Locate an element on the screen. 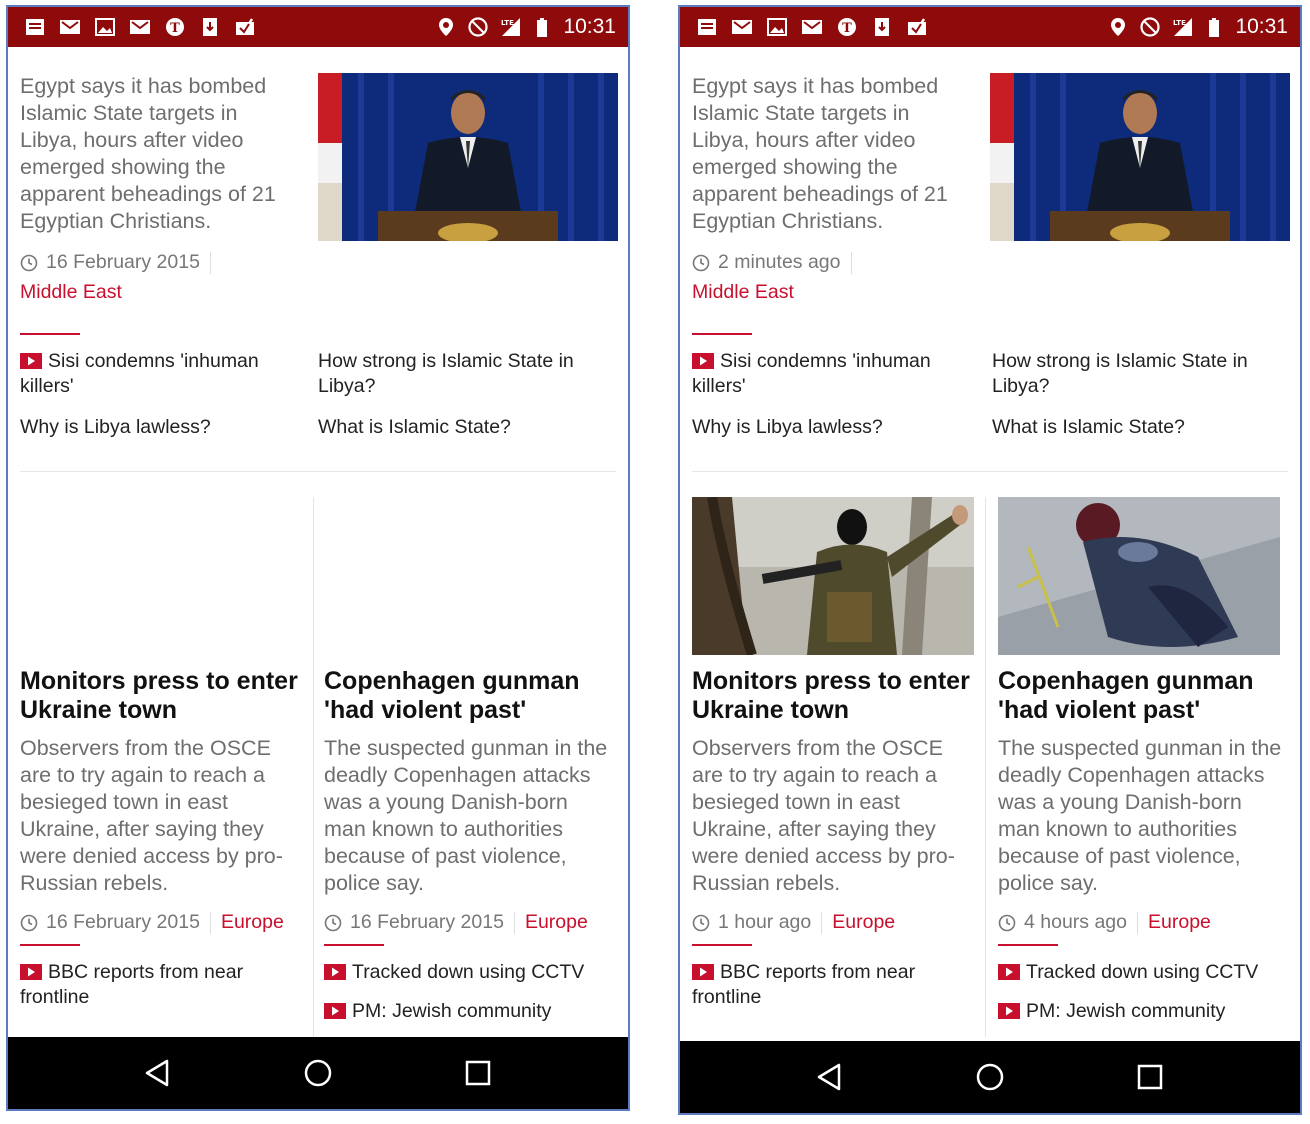 This screenshot has height=1124, width=1310. location-icon is located at coordinates (1118, 27).